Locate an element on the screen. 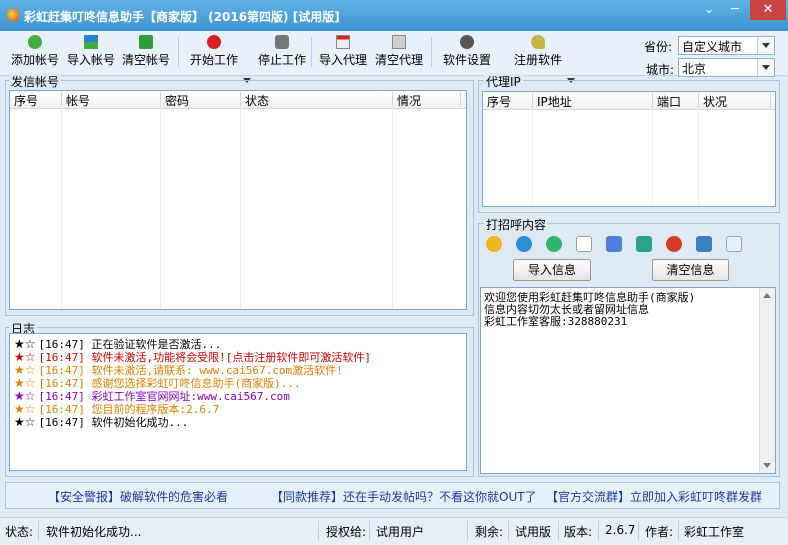 The width and height of the screenshot is (788, 545). group-link: 【官方交流群】立即加入彩虹叮咚群发群 is located at coordinates (654, 496).